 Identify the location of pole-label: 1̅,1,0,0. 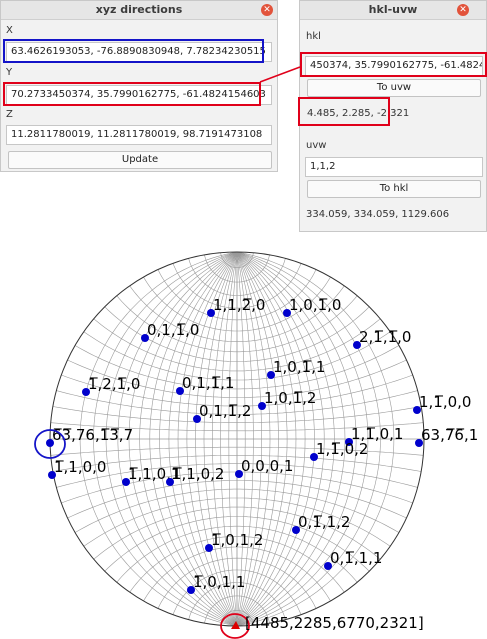
(80, 467).